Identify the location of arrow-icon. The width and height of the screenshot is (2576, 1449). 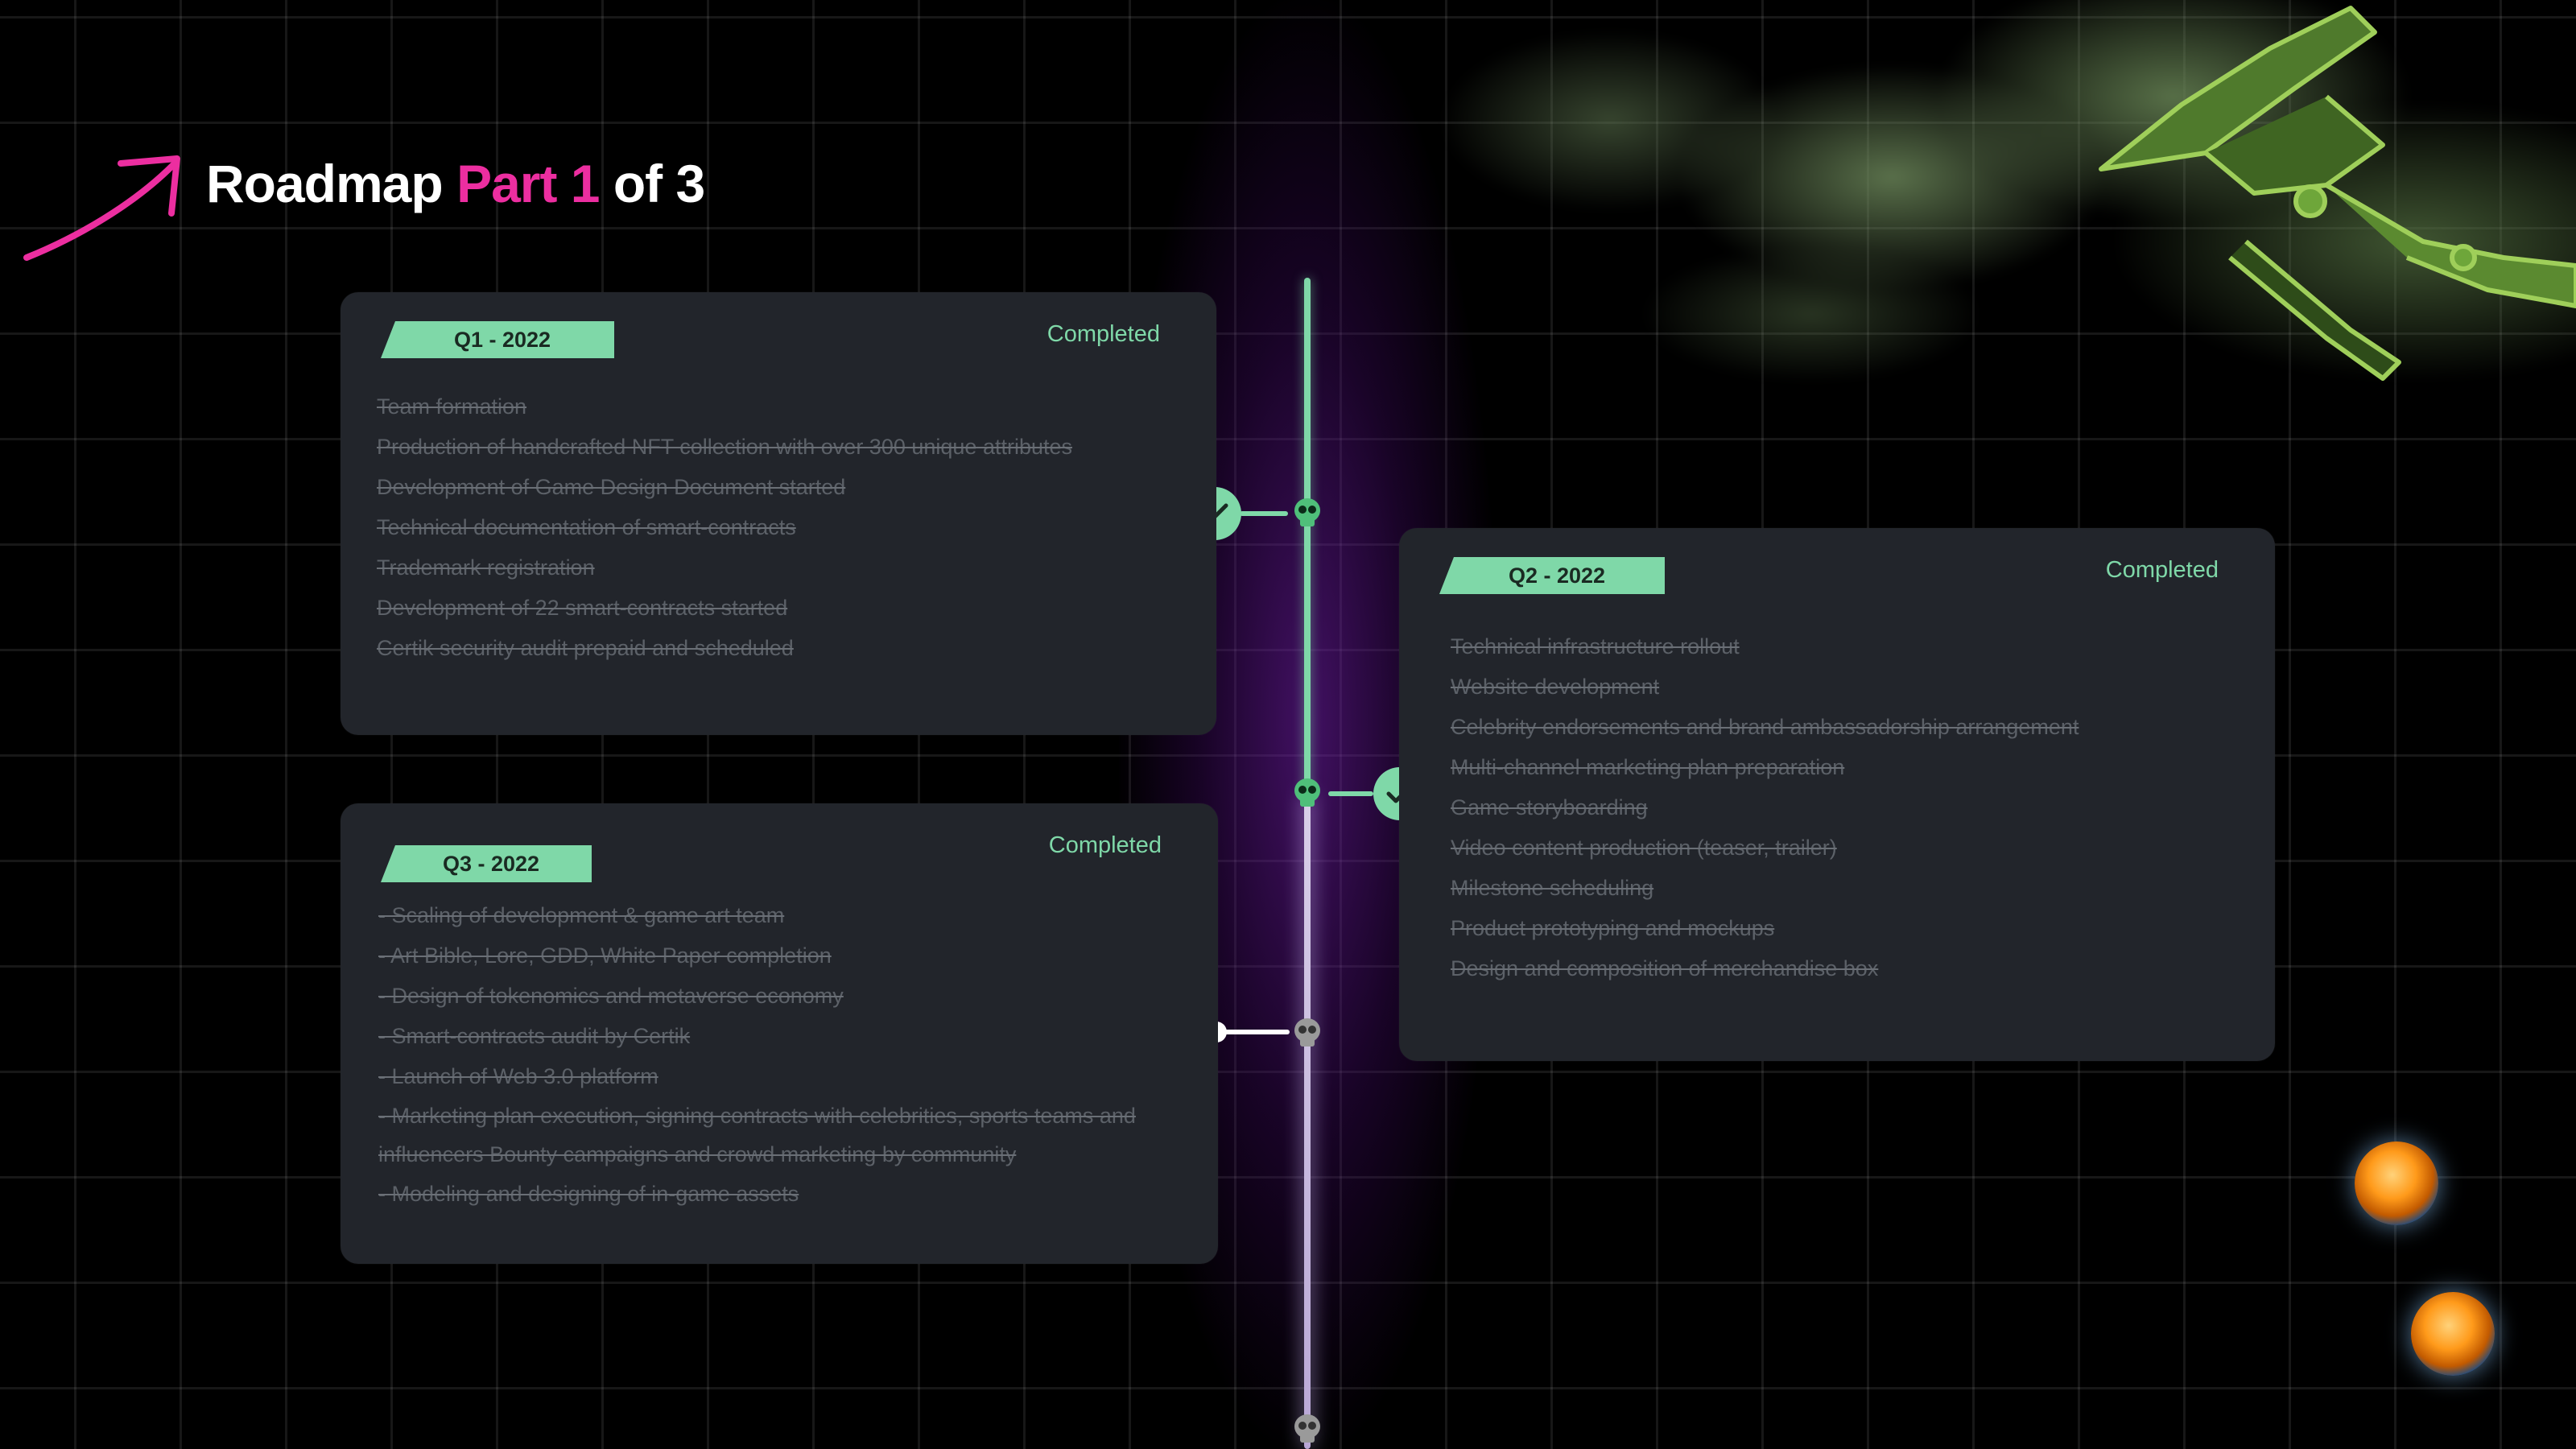
(101, 208).